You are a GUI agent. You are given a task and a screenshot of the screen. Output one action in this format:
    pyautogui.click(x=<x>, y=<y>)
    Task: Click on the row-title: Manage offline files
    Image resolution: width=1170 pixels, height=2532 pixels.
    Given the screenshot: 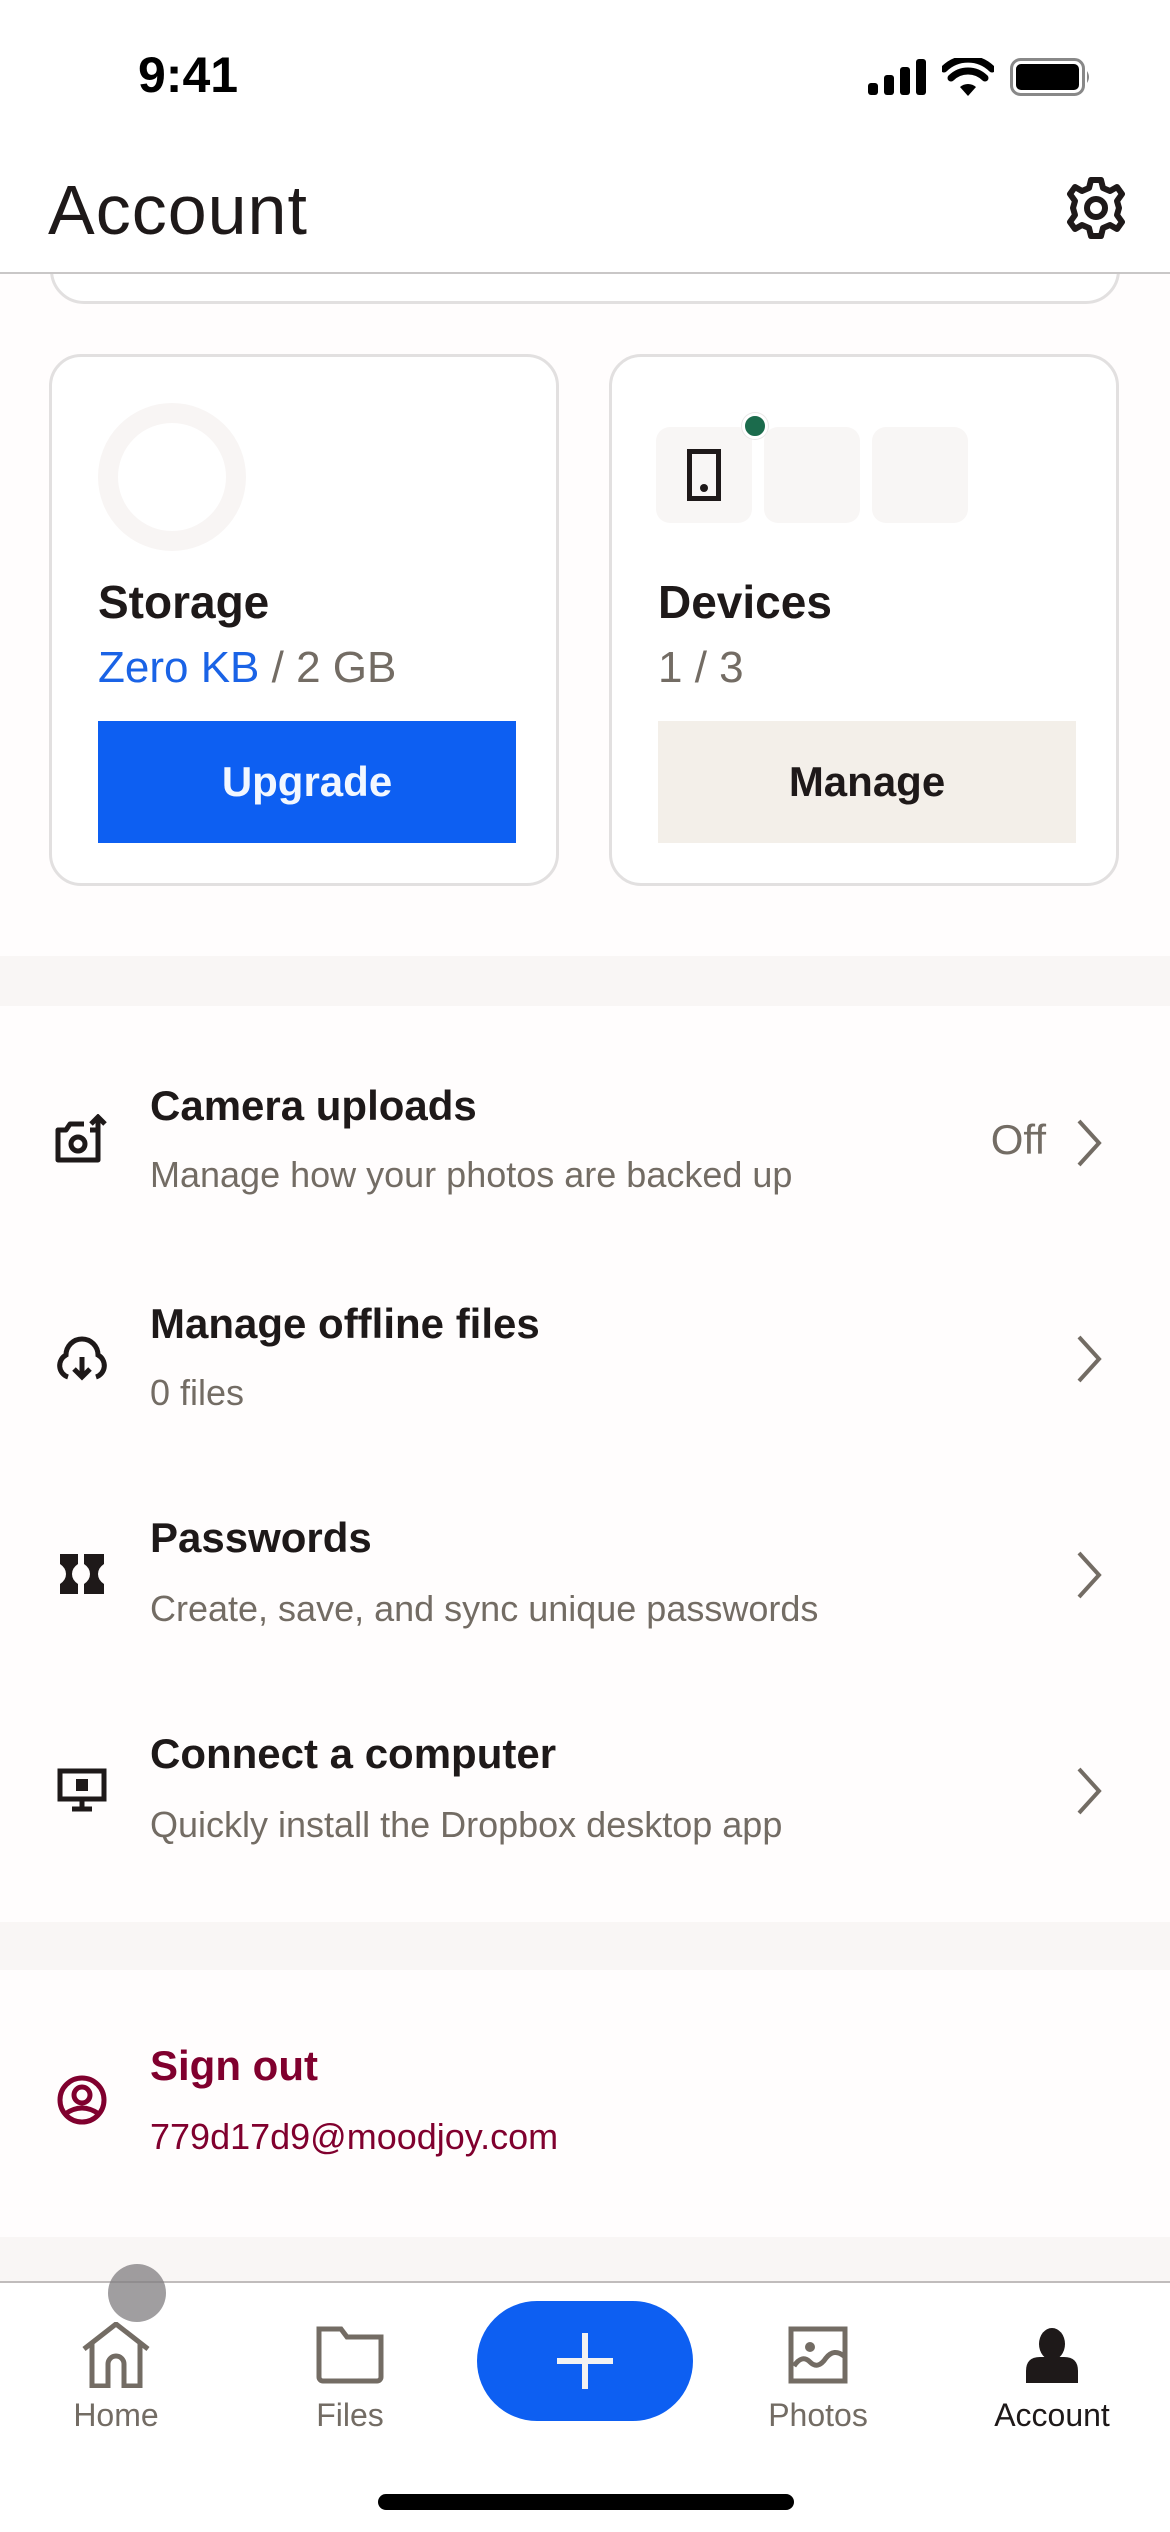 What is the action you would take?
    pyautogui.click(x=345, y=1323)
    